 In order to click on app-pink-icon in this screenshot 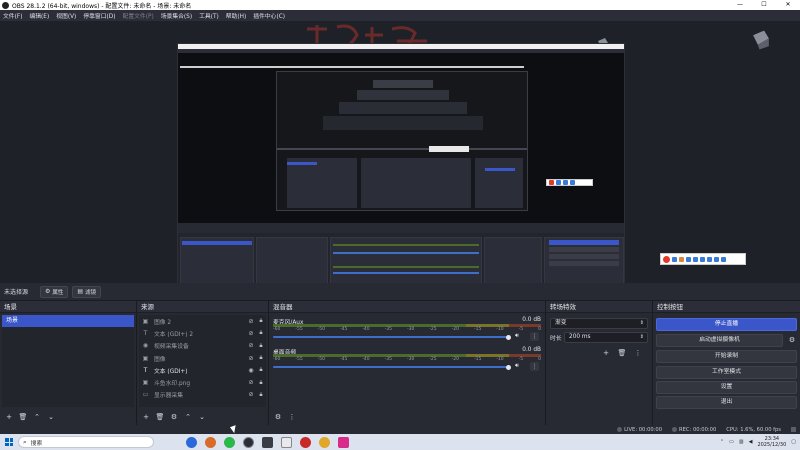, I will do `click(343, 442)`.